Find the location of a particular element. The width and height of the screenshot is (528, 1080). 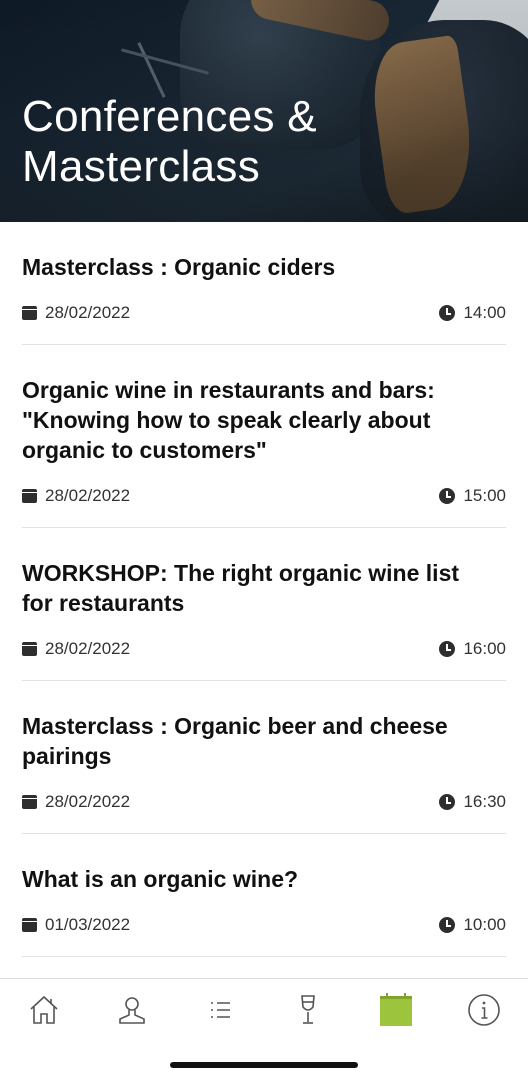

tab-info is located at coordinates (484, 1010).